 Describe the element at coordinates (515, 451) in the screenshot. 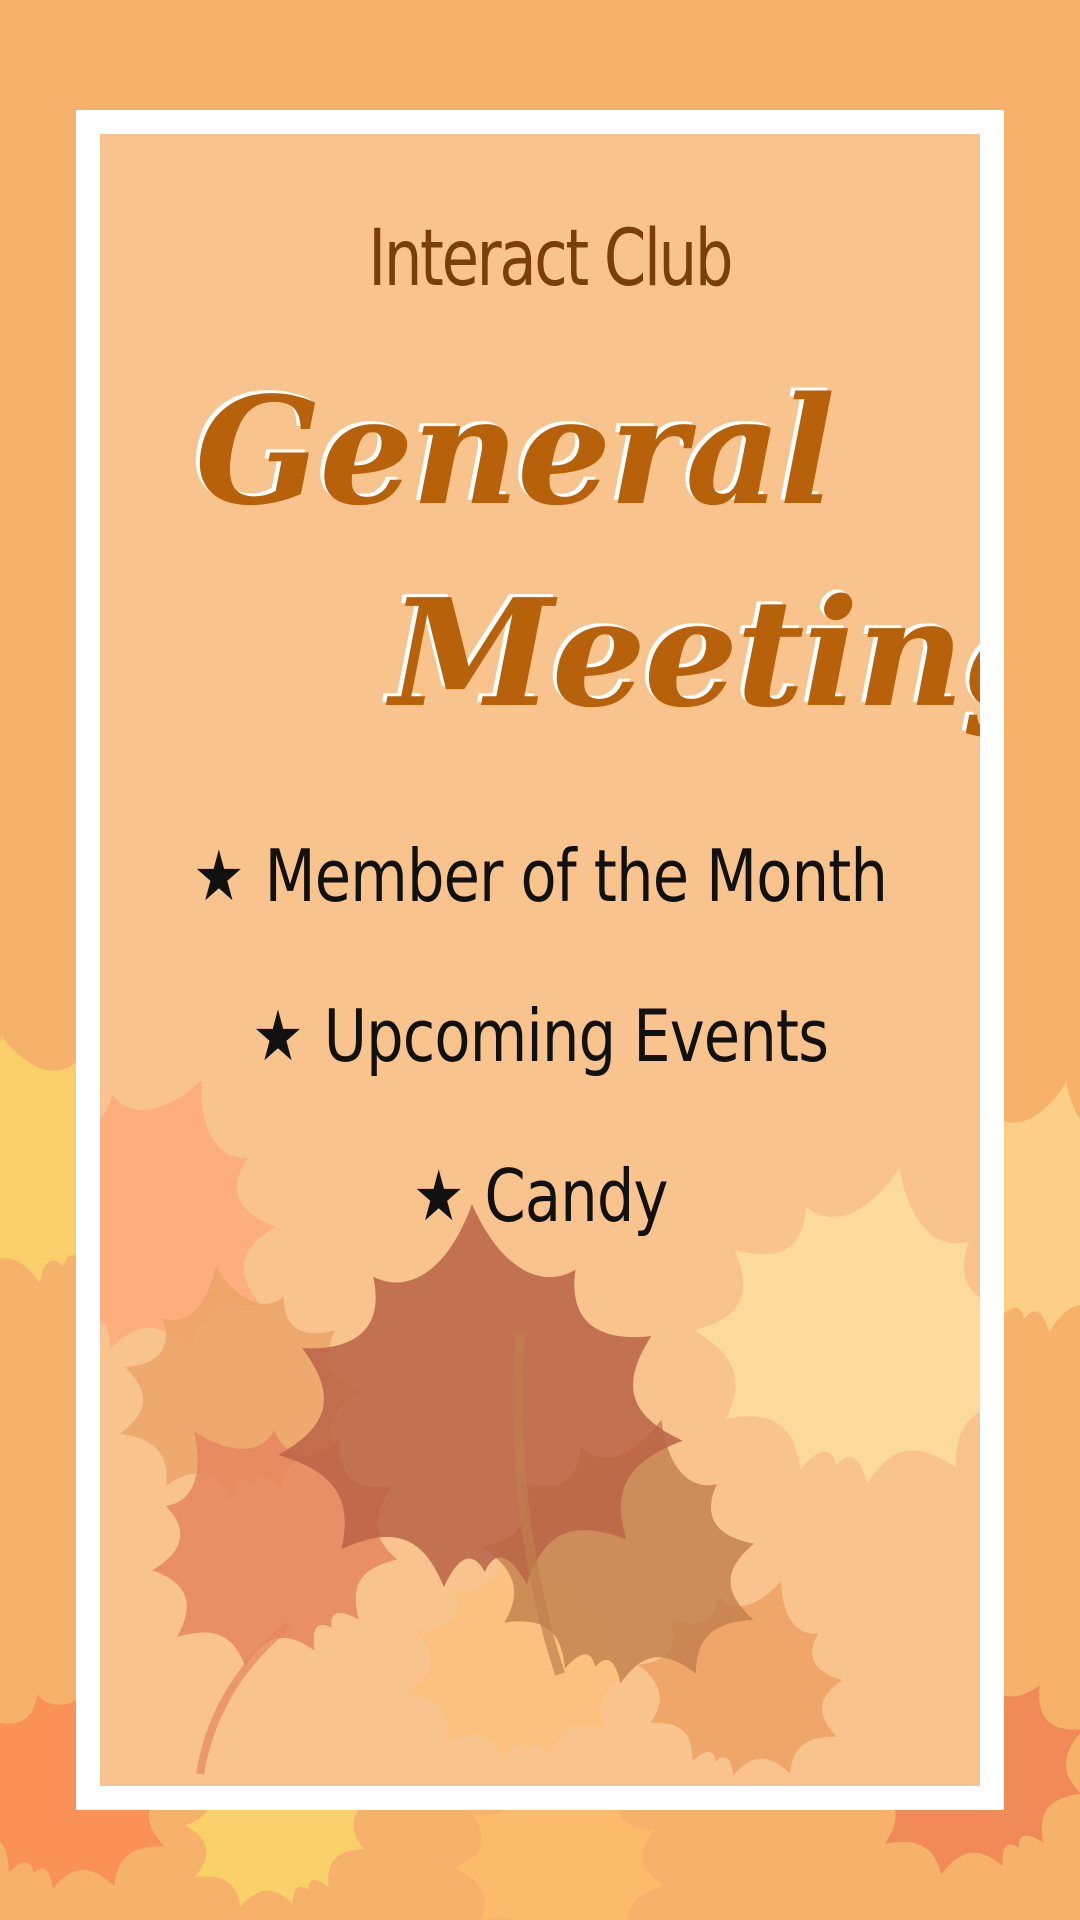

I see `title-line-1: General` at that location.